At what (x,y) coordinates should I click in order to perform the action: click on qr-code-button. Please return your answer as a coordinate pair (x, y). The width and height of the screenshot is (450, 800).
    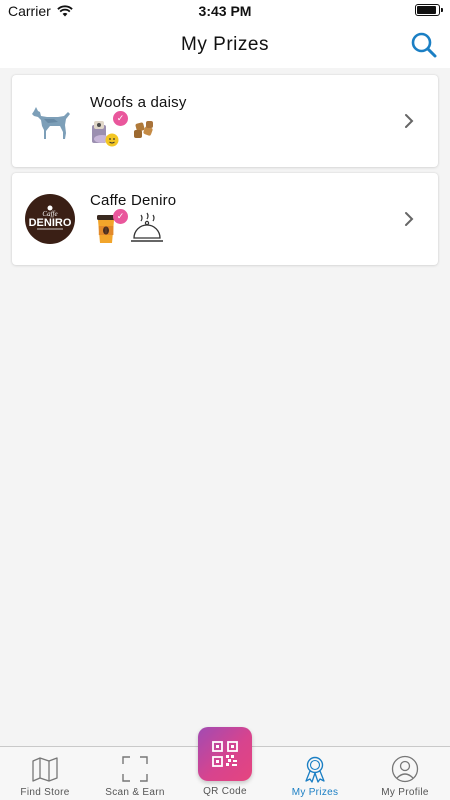
    Looking at the image, I should click on (225, 754).